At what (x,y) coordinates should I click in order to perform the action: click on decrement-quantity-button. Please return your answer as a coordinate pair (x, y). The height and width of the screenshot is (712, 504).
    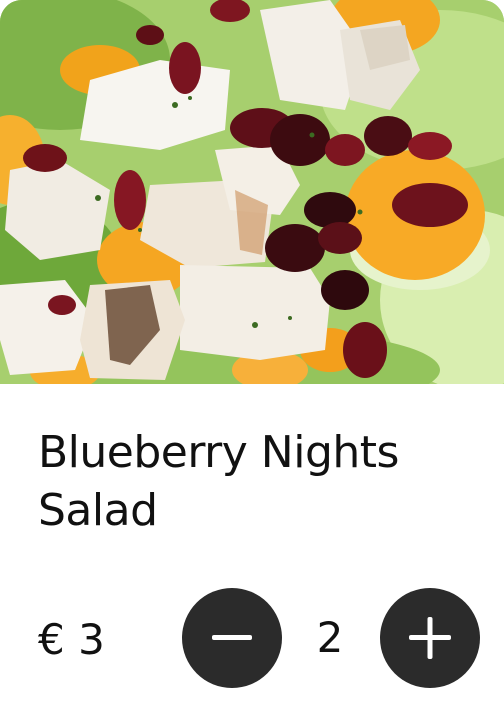
    Looking at the image, I should click on (232, 638).